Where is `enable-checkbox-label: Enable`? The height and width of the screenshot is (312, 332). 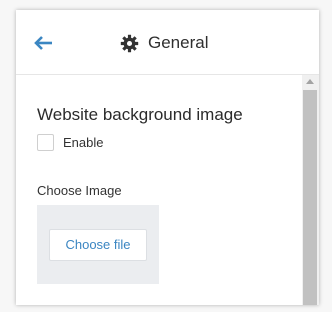
enable-checkbox-label: Enable is located at coordinates (83, 142).